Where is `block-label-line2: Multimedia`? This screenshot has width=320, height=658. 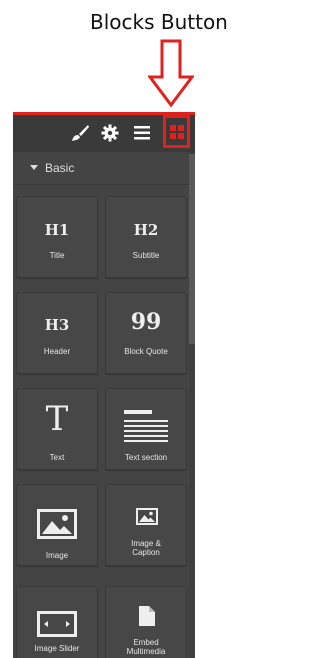
block-label-line2: Multimedia is located at coordinates (146, 651).